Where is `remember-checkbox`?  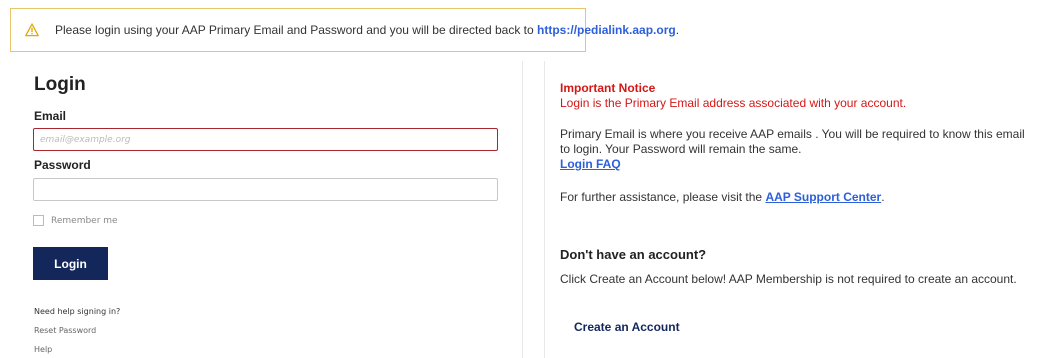
remember-checkbox is located at coordinates (38, 220).